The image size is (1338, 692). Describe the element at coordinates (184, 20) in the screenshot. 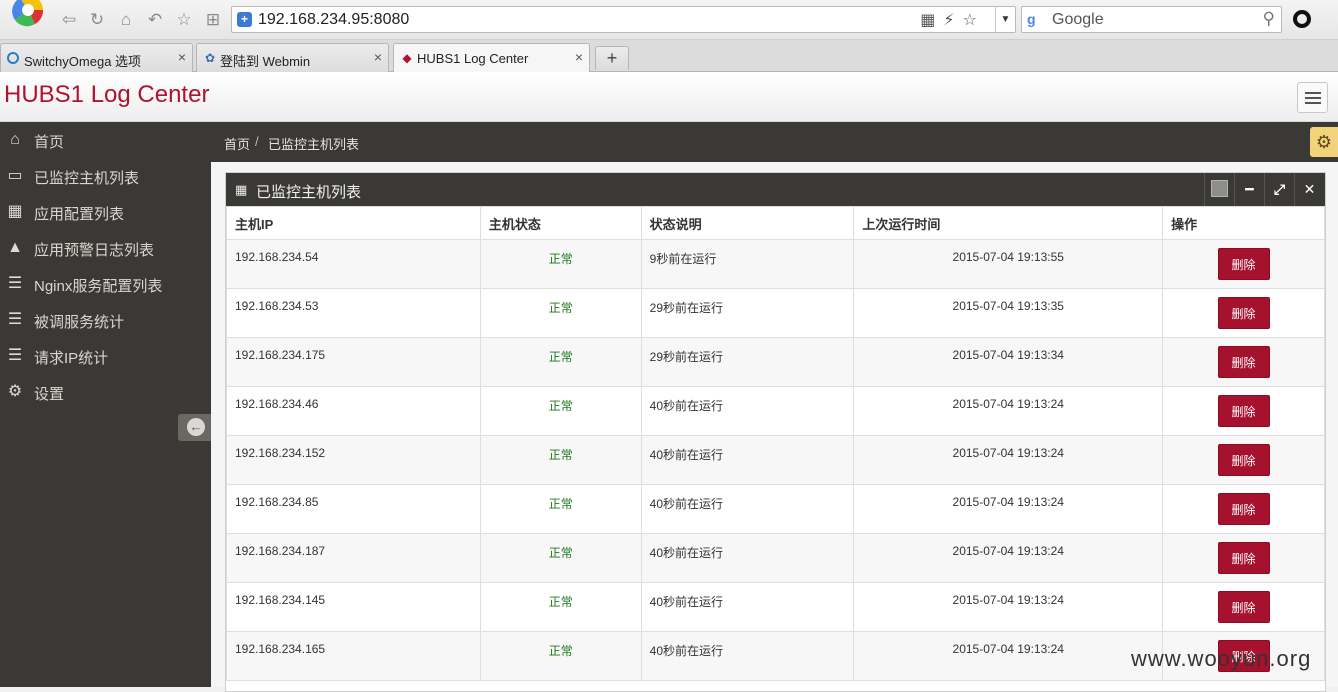

I see `favorite-icon: ☆` at that location.